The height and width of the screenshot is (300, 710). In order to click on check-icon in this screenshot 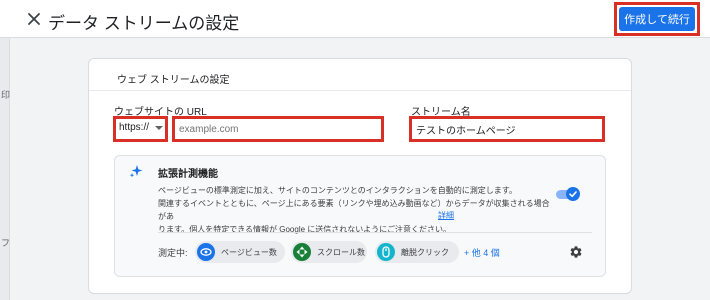, I will do `click(573, 194)`.